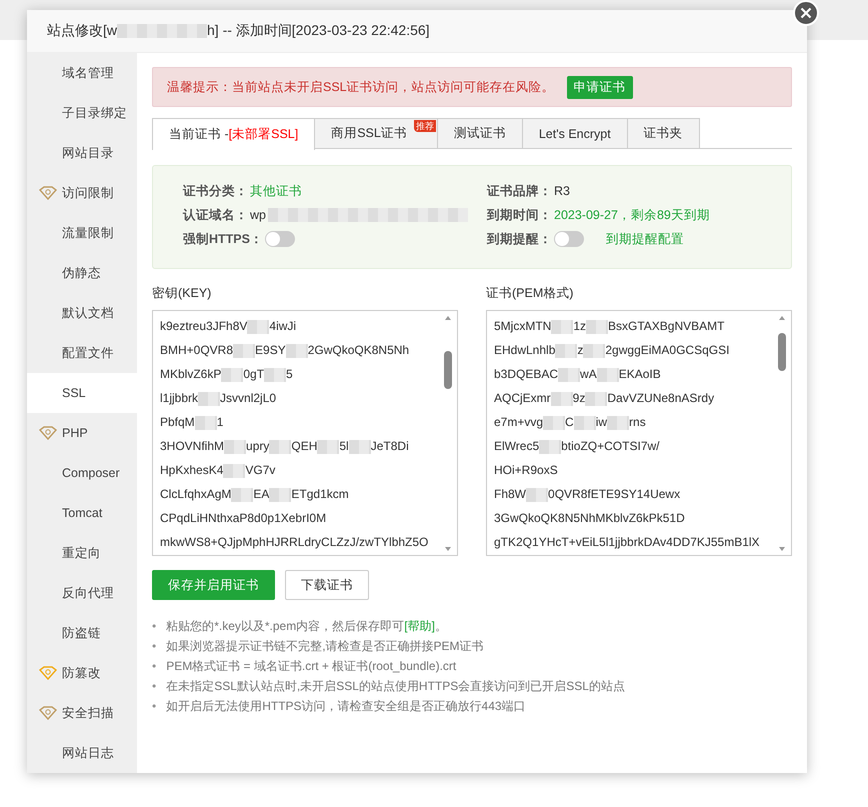 The width and height of the screenshot is (868, 807). Describe the element at coordinates (82, 473) in the screenshot. I see `sidebar-item: Composer` at that location.